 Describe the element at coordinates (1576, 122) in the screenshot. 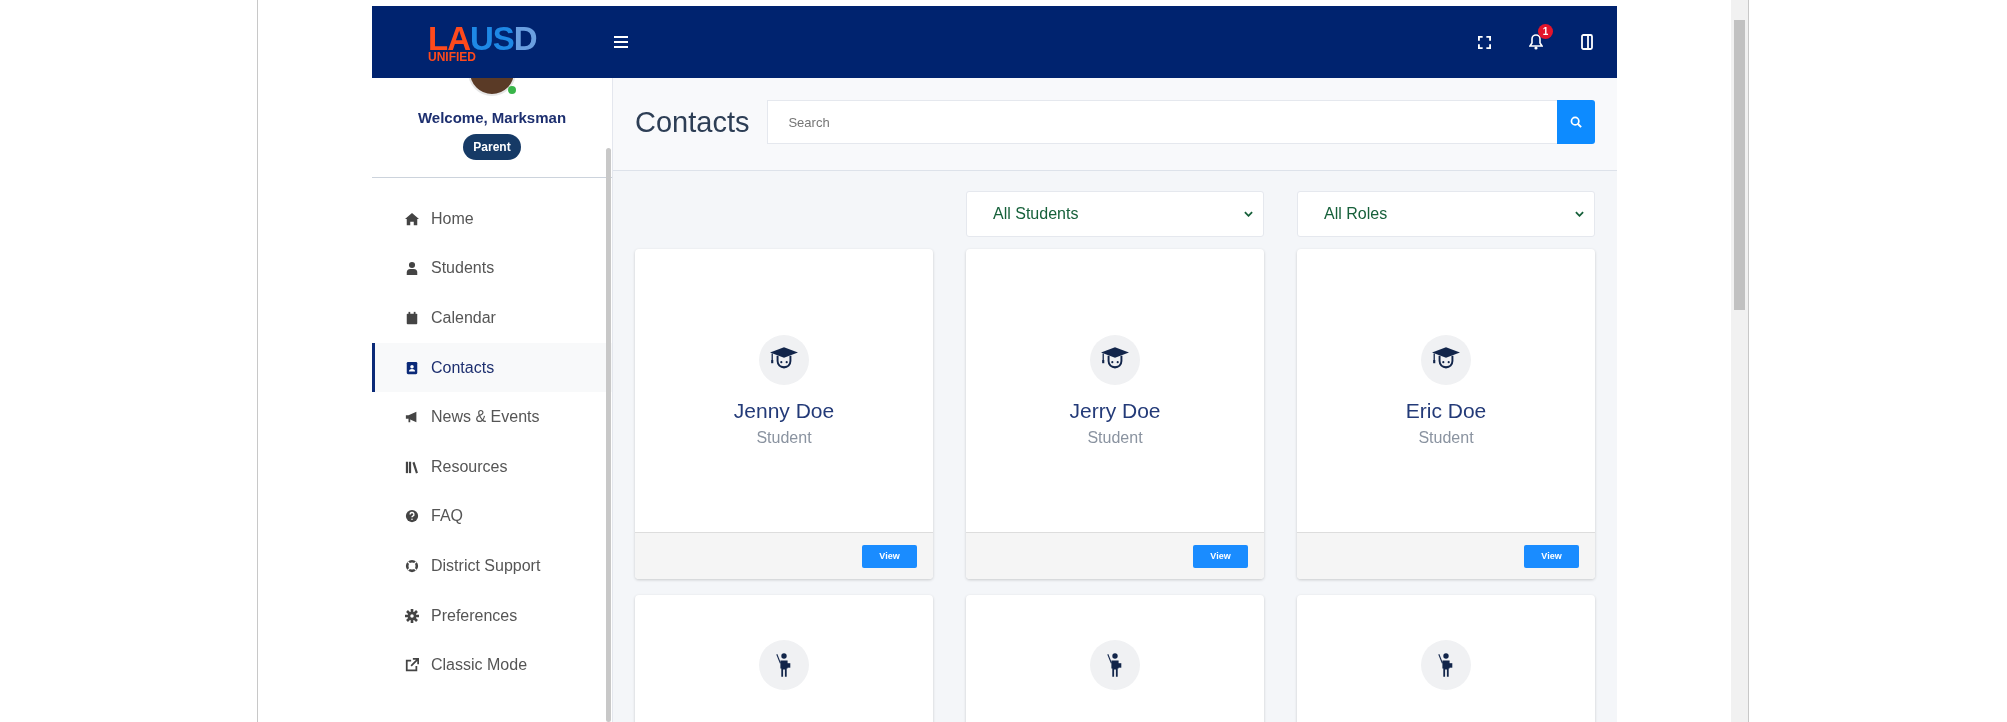

I see `search-icon` at that location.